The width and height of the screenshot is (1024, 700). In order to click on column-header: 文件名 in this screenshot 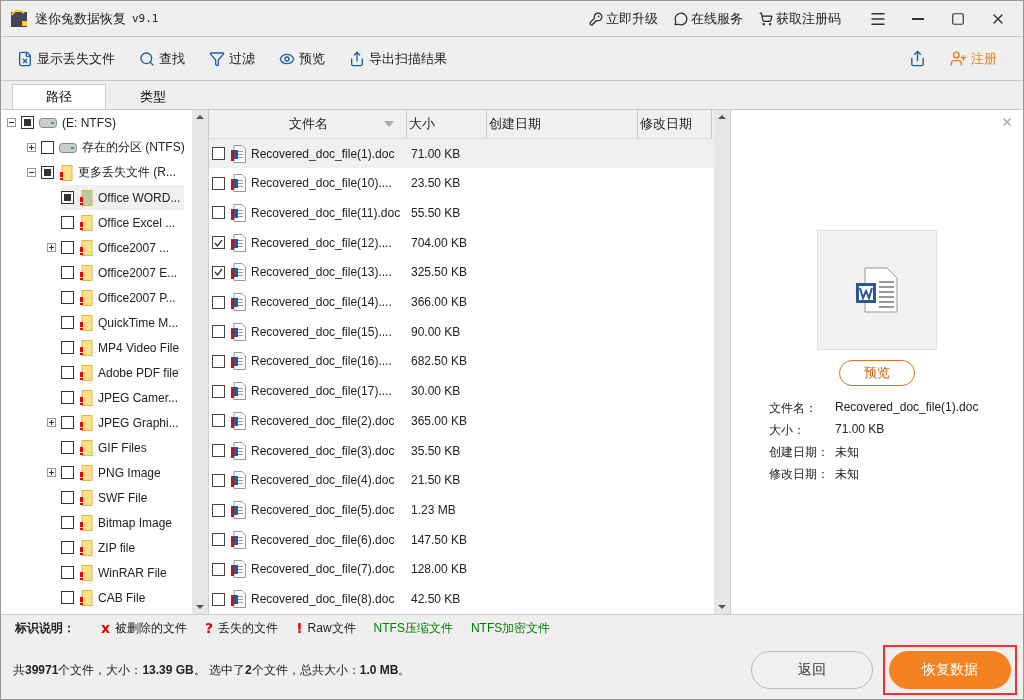, I will do `click(308, 124)`.